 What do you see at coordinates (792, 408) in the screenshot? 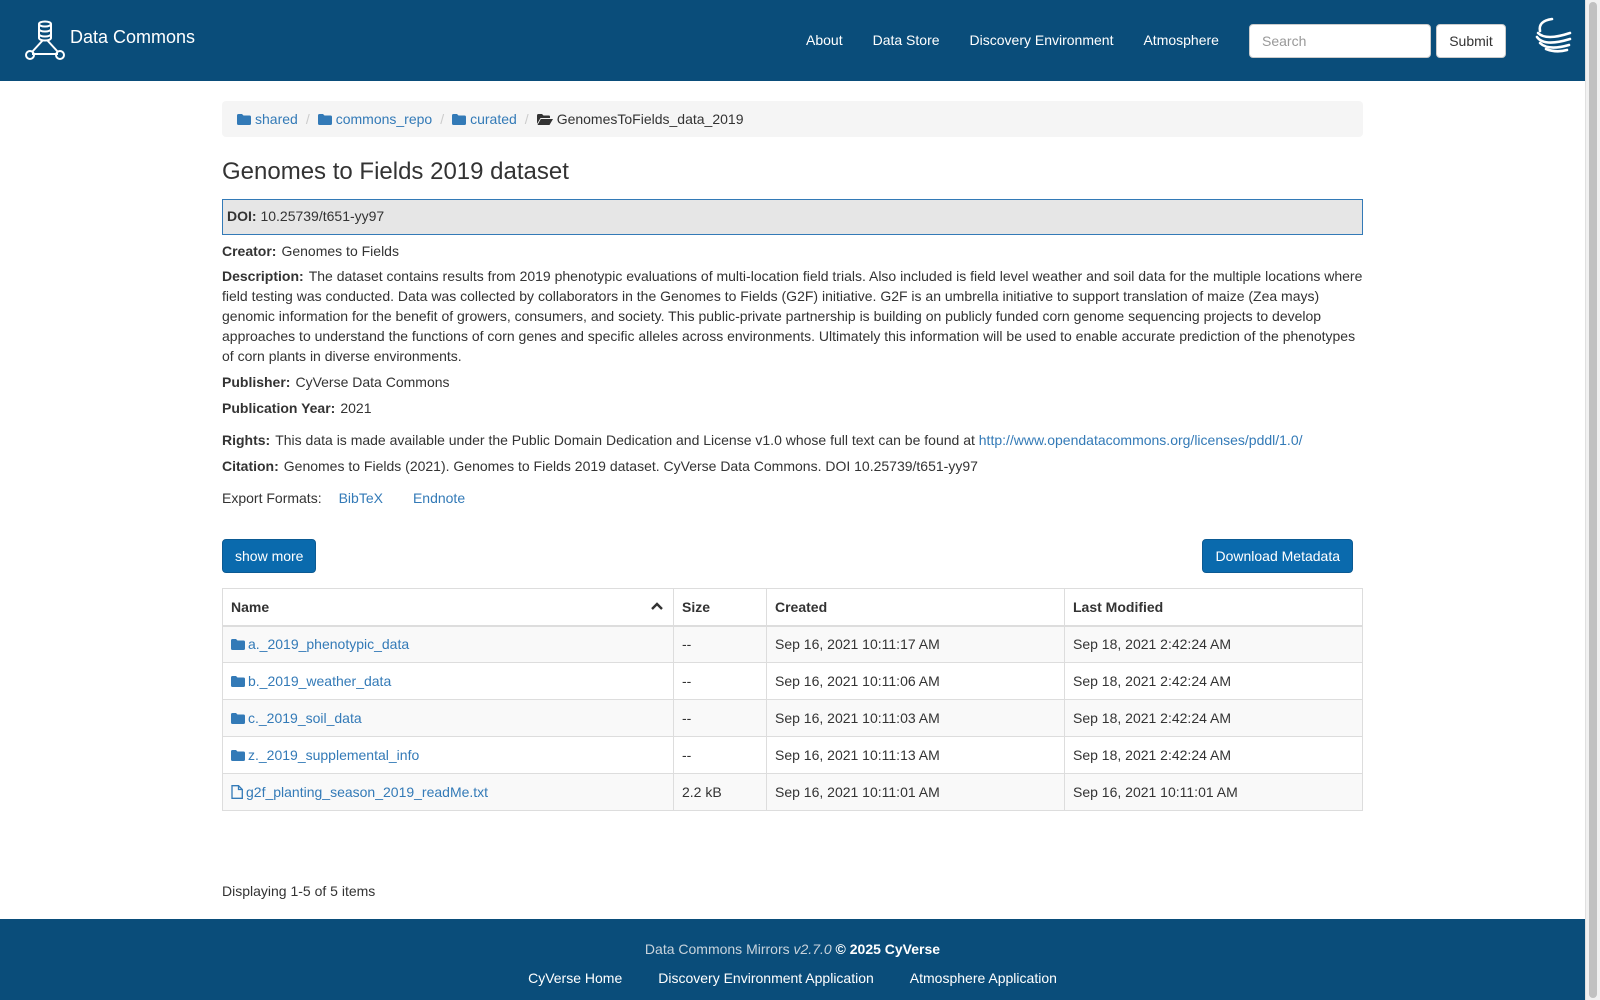
I see `publication-year-field: Publication Year: 2021` at bounding box center [792, 408].